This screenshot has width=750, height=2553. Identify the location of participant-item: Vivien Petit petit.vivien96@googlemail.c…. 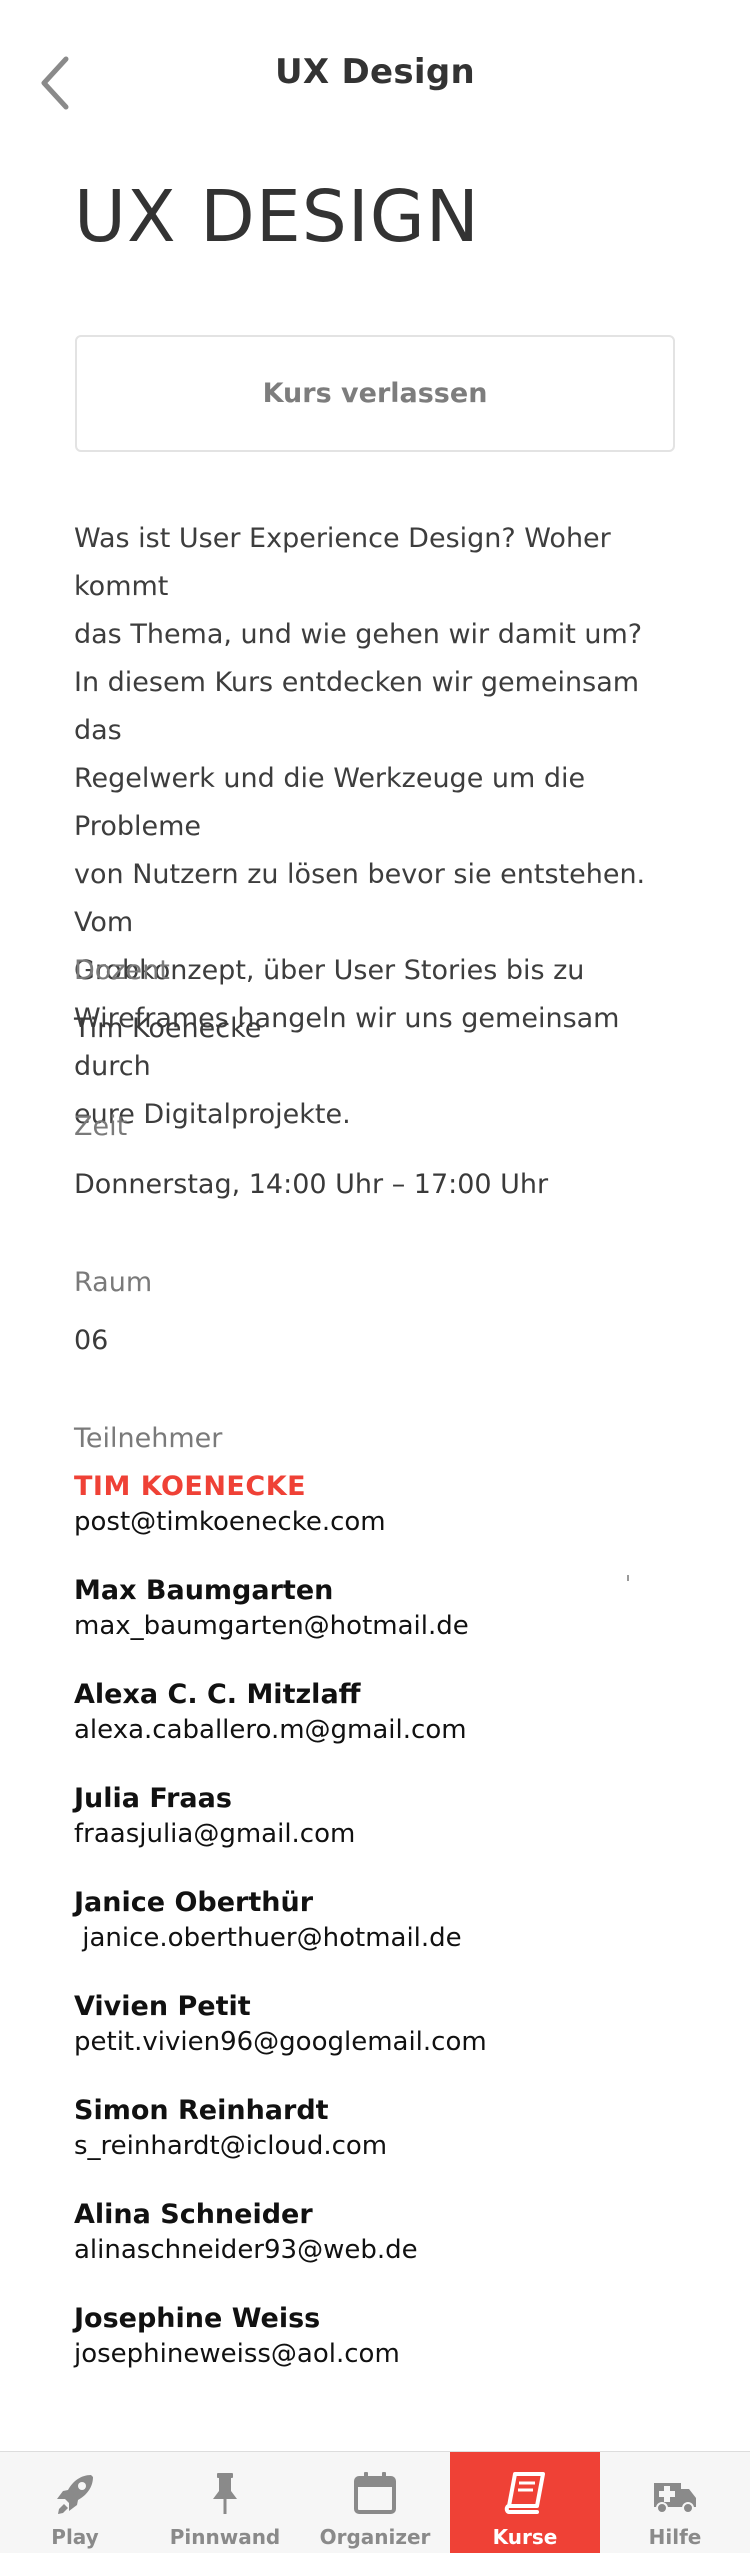
(280, 2025).